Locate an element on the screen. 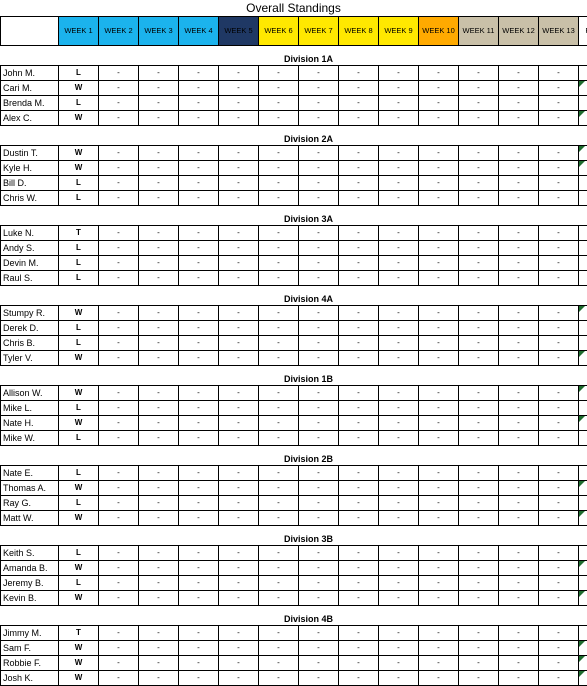  player-name: Kyle H. is located at coordinates (30, 168).